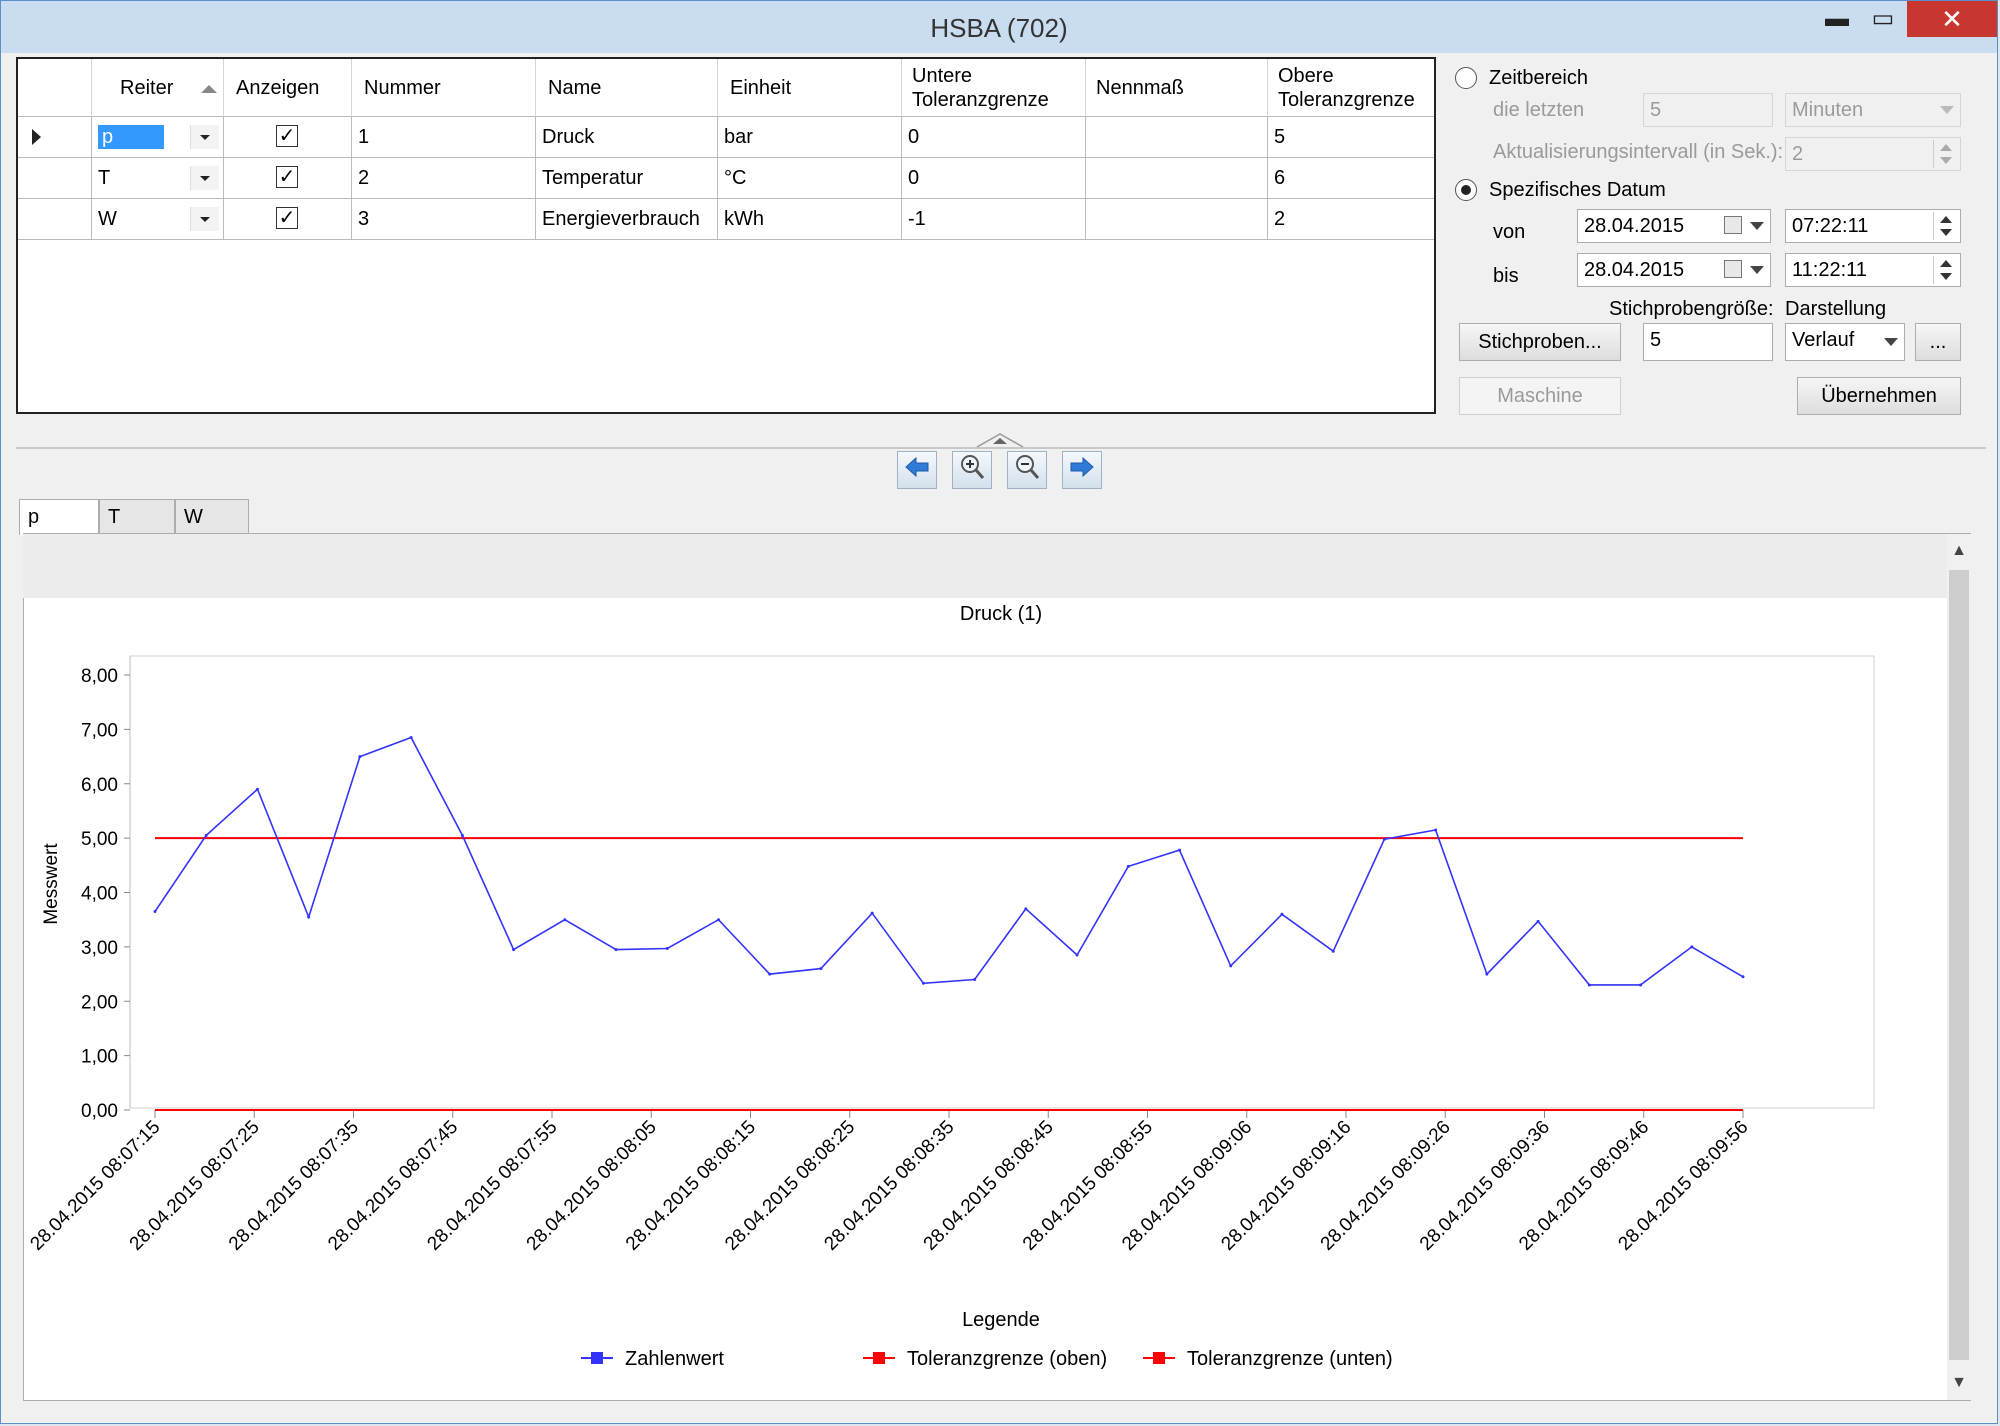 This screenshot has width=2000, height=1426. I want to click on nummer-cell: 2, so click(444, 178).